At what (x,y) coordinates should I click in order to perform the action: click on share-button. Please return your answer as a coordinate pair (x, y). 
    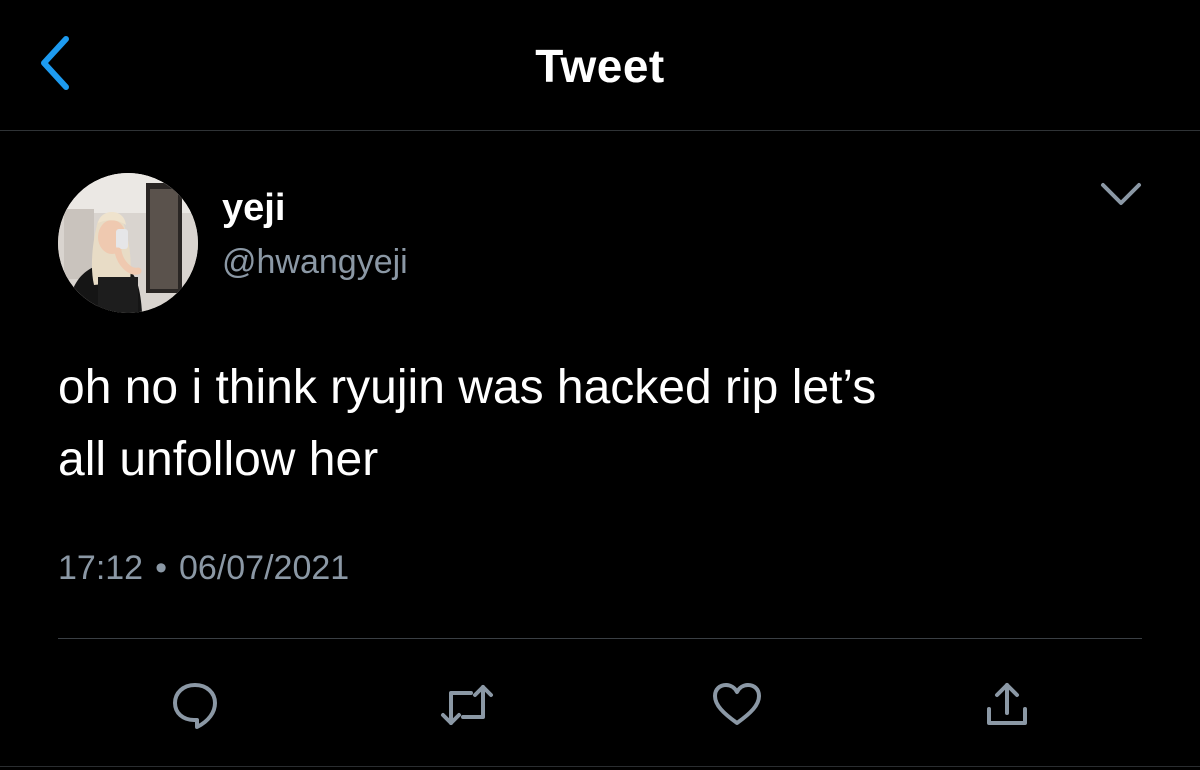
    Looking at the image, I should click on (1007, 707).